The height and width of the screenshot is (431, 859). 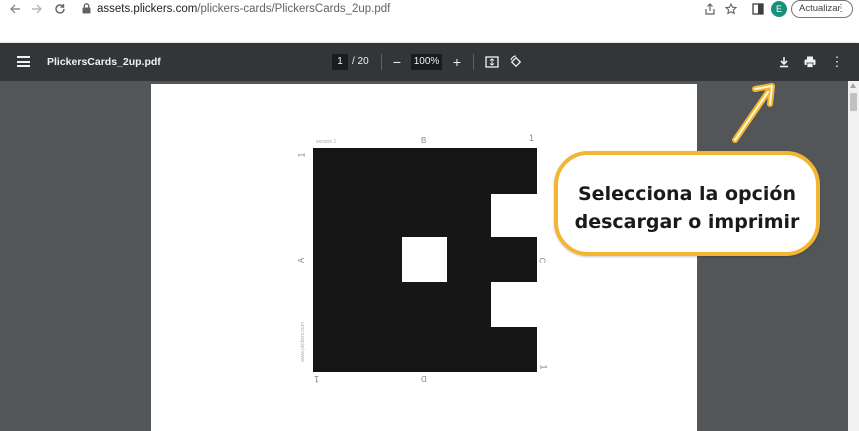 What do you see at coordinates (86, 8) in the screenshot?
I see `lock-icon` at bounding box center [86, 8].